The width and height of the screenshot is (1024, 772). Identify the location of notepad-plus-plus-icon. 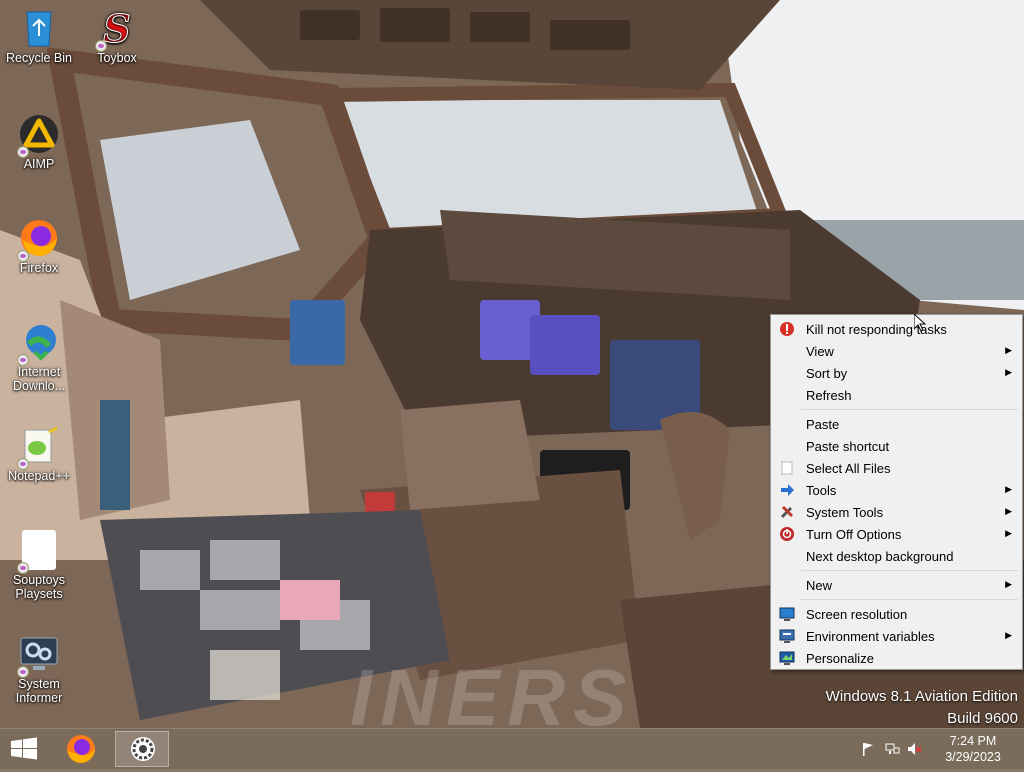
(38, 448).